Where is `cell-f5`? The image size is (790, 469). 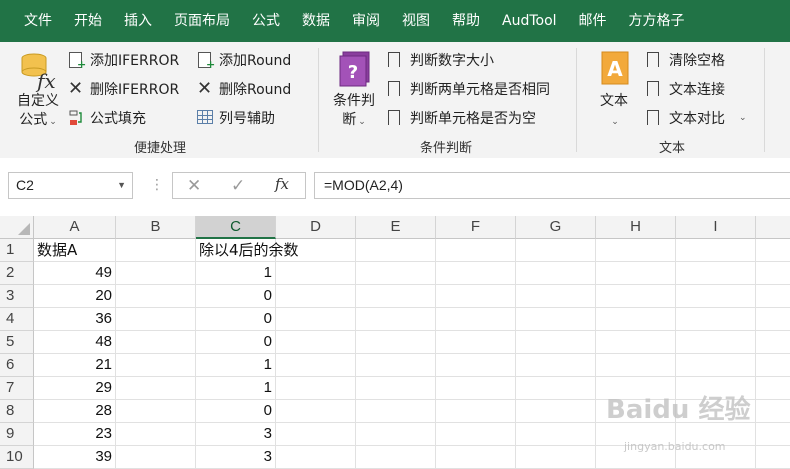
cell-f5 is located at coordinates (476, 342).